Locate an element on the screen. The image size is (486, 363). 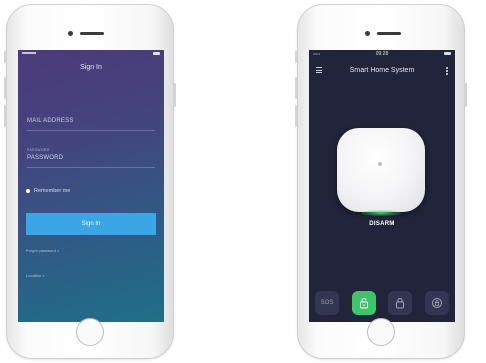
radio-icon is located at coordinates (28, 191).